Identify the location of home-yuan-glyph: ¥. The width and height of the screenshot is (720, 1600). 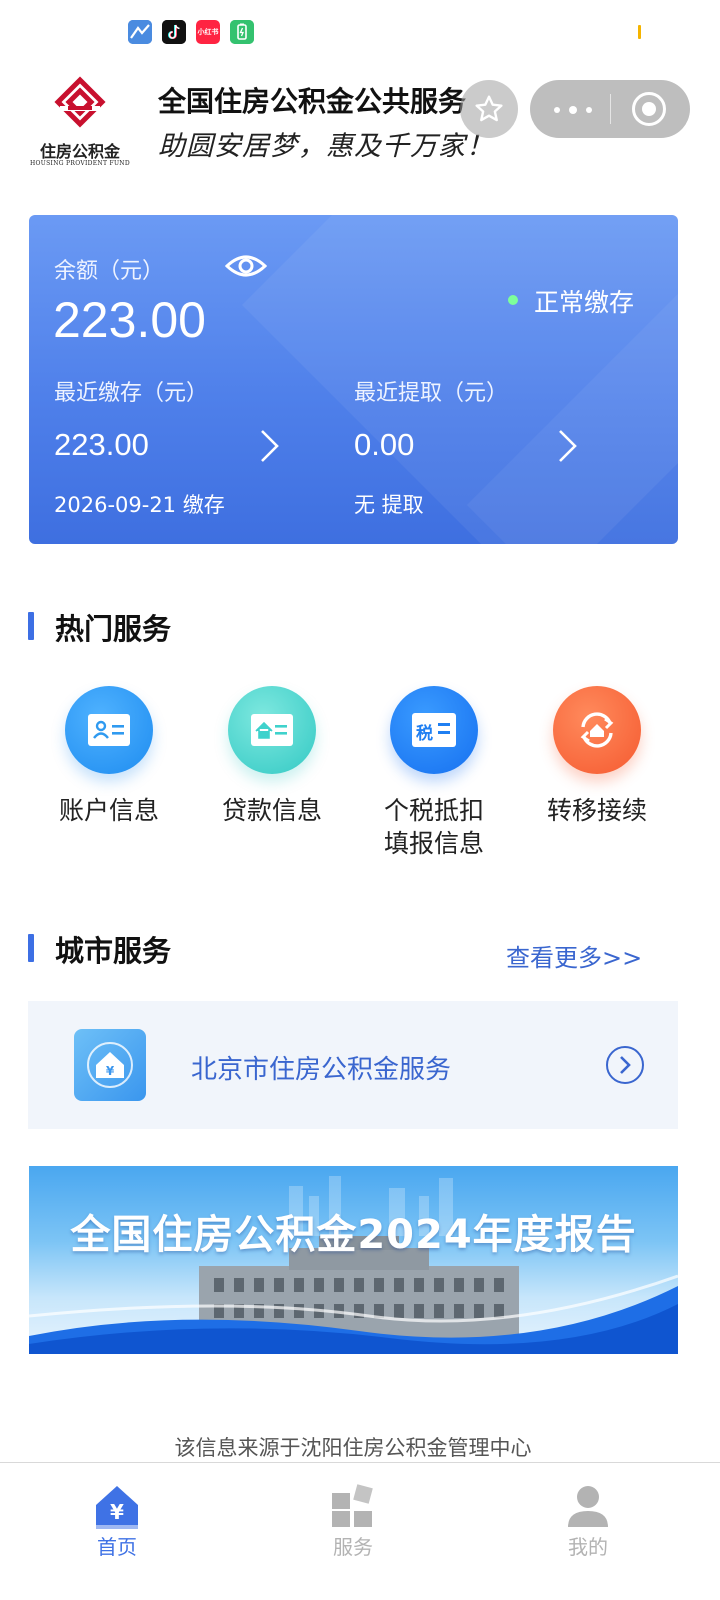
(117, 1512).